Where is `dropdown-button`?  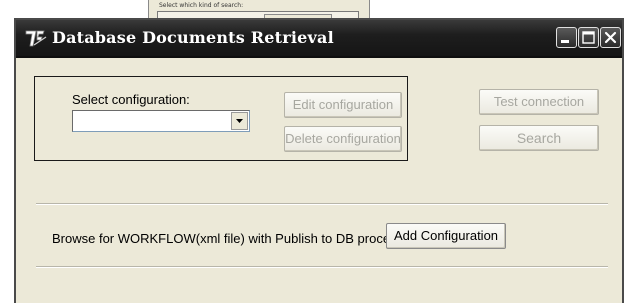 dropdown-button is located at coordinates (239, 121).